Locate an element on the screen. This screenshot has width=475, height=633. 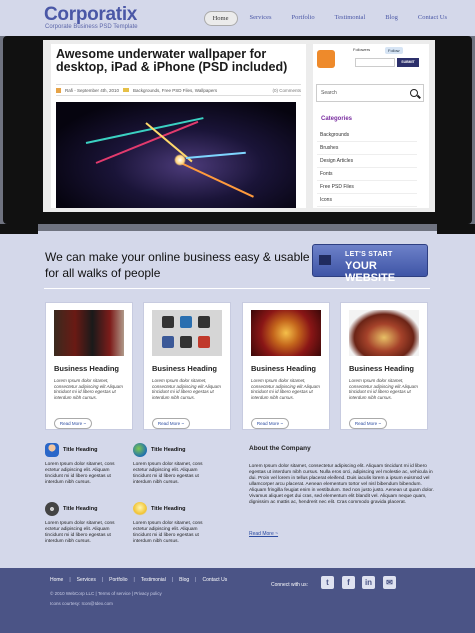
search-input: Search is located at coordinates (370, 93).